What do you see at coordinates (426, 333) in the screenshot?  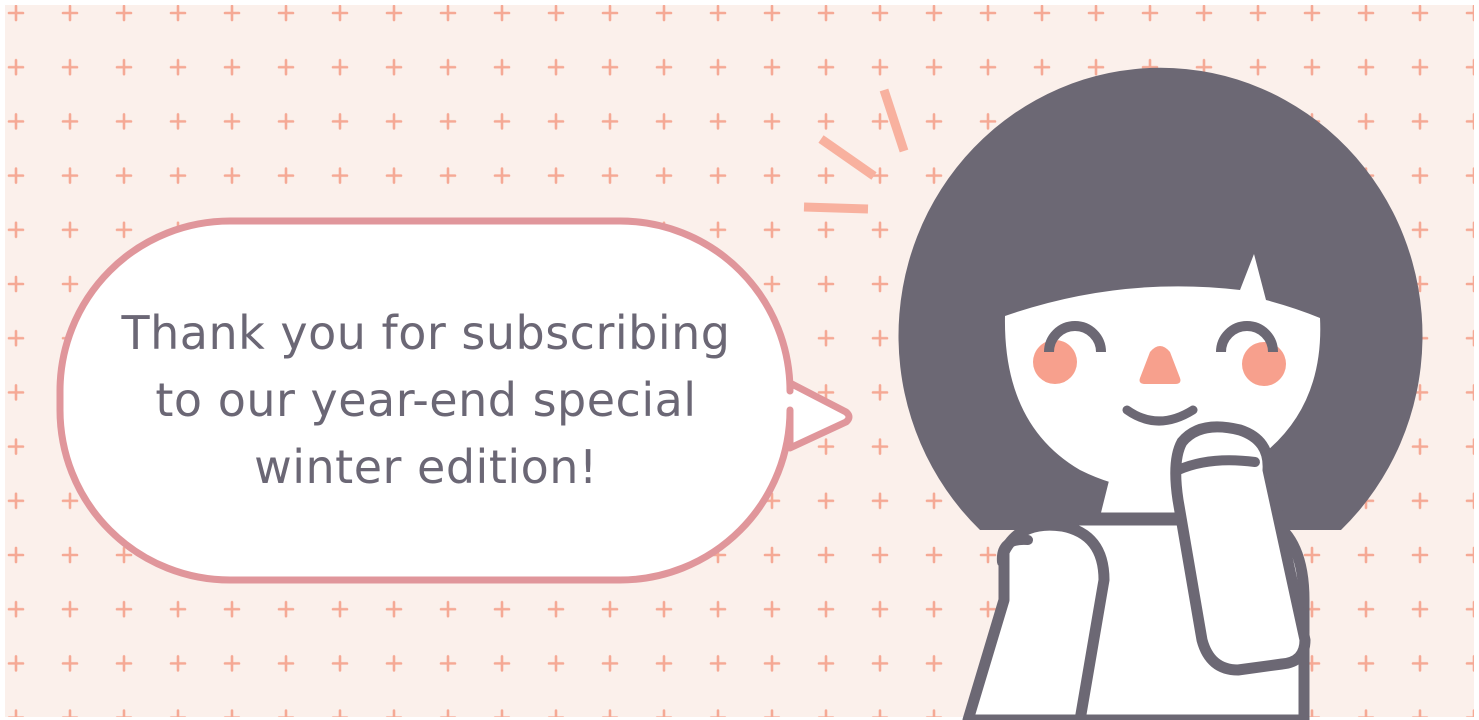 I see `message-line-1: Thank you for subscribing` at bounding box center [426, 333].